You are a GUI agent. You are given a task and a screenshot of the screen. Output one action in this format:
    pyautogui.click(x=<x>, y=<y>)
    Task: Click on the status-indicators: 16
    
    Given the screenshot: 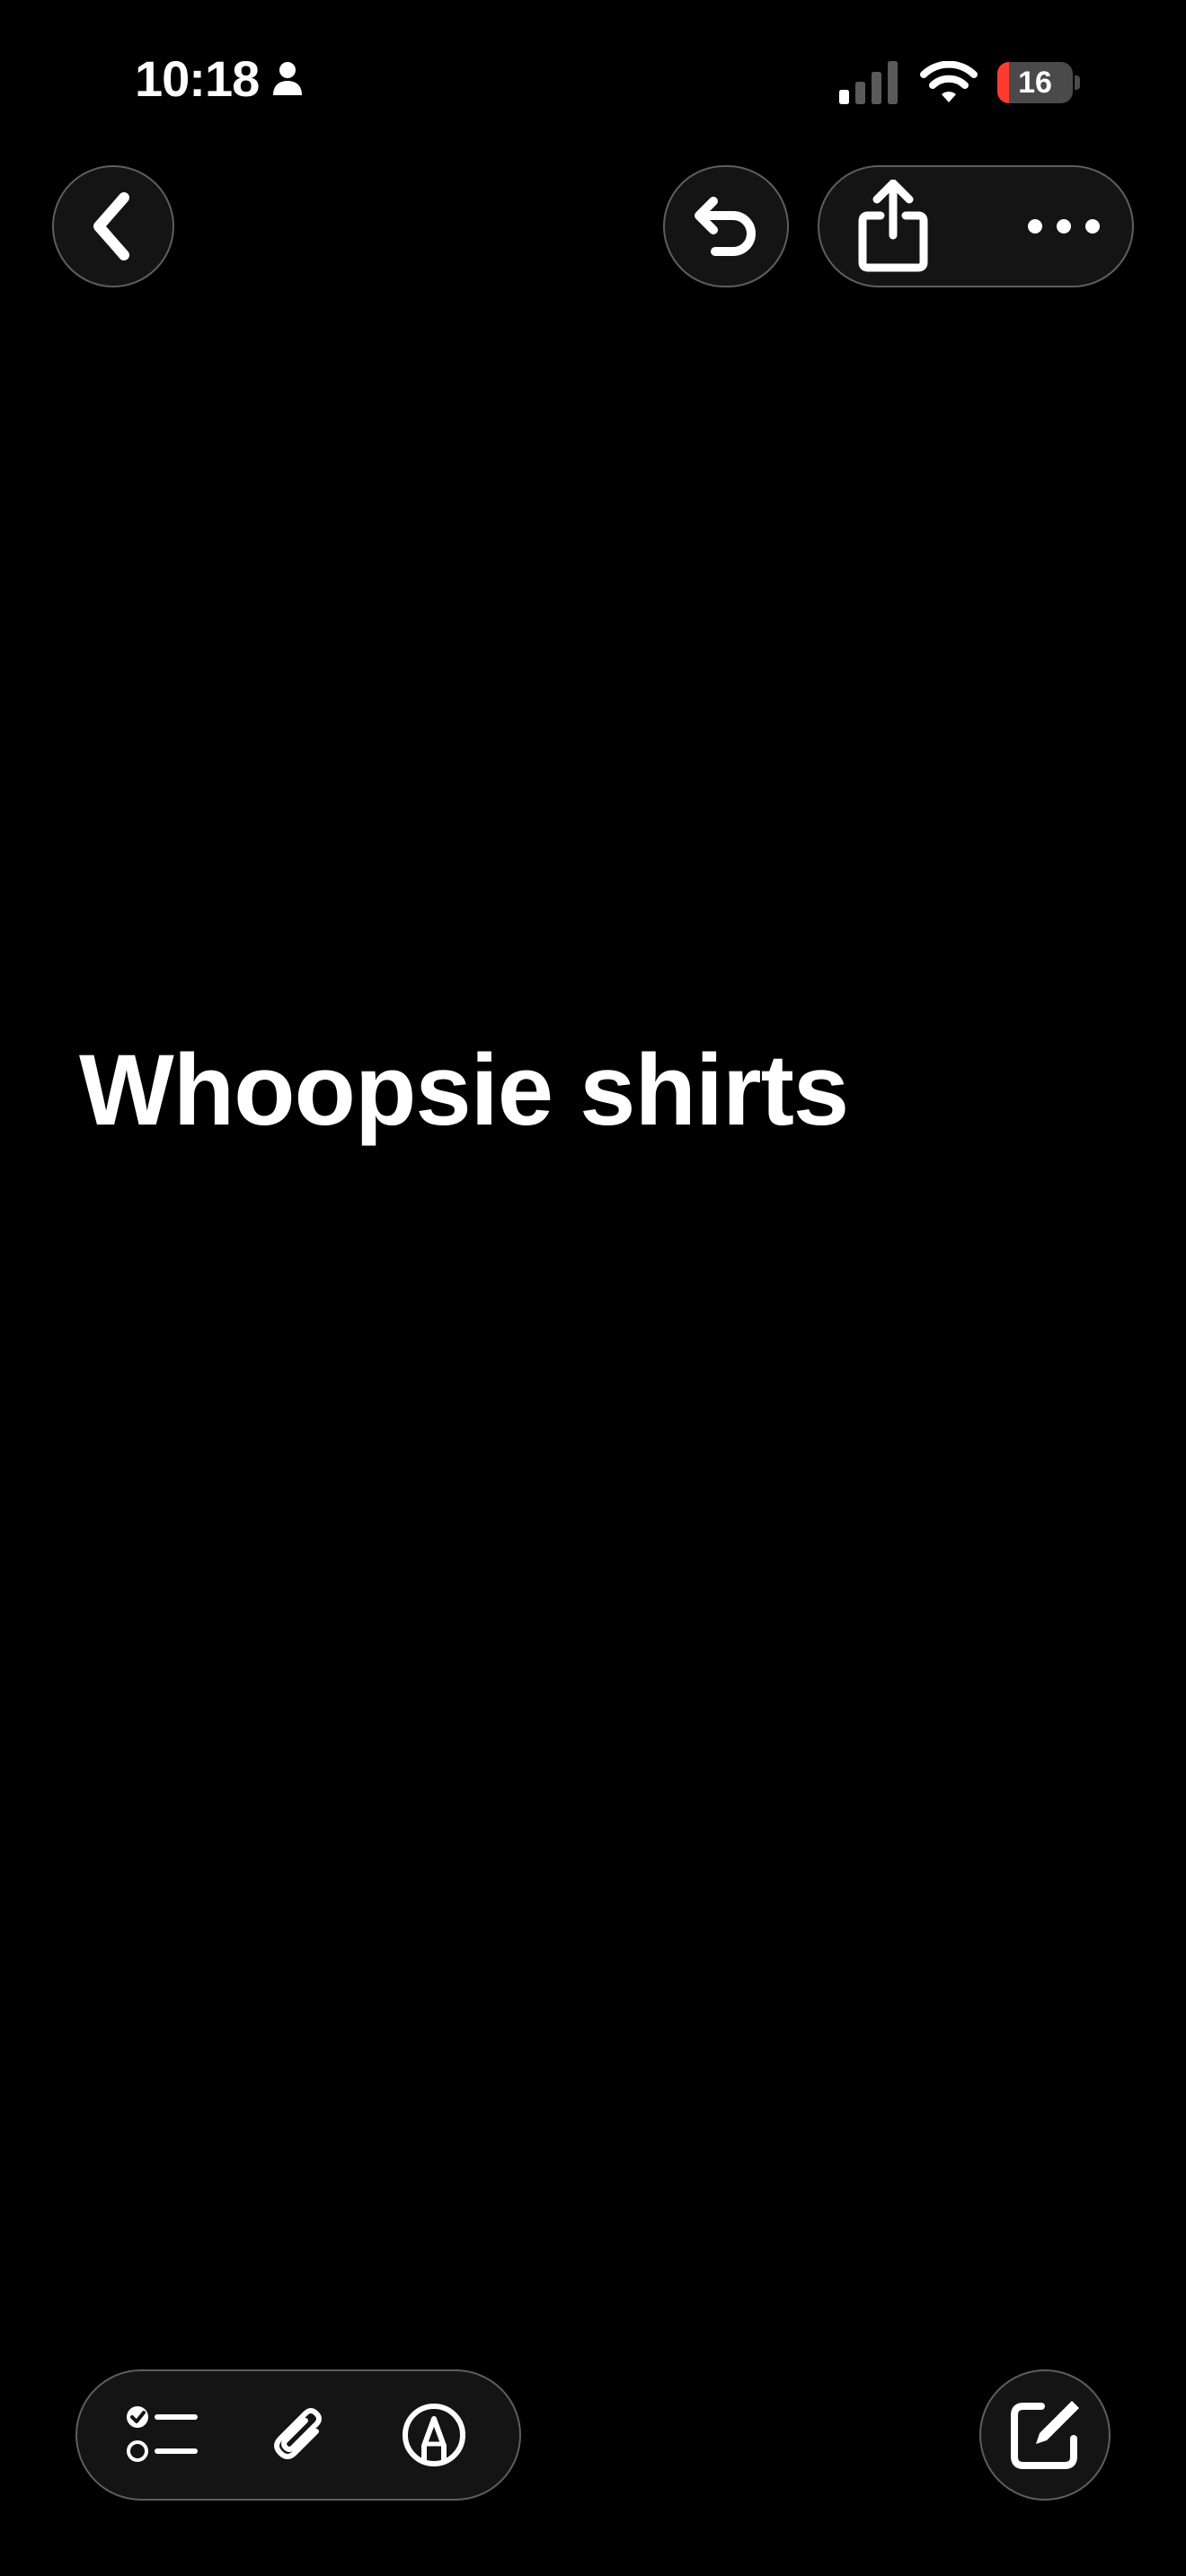 What is the action you would take?
    pyautogui.click(x=958, y=82)
    